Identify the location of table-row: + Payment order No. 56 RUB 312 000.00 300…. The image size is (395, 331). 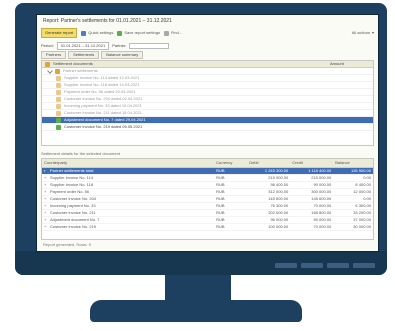
(207, 192).